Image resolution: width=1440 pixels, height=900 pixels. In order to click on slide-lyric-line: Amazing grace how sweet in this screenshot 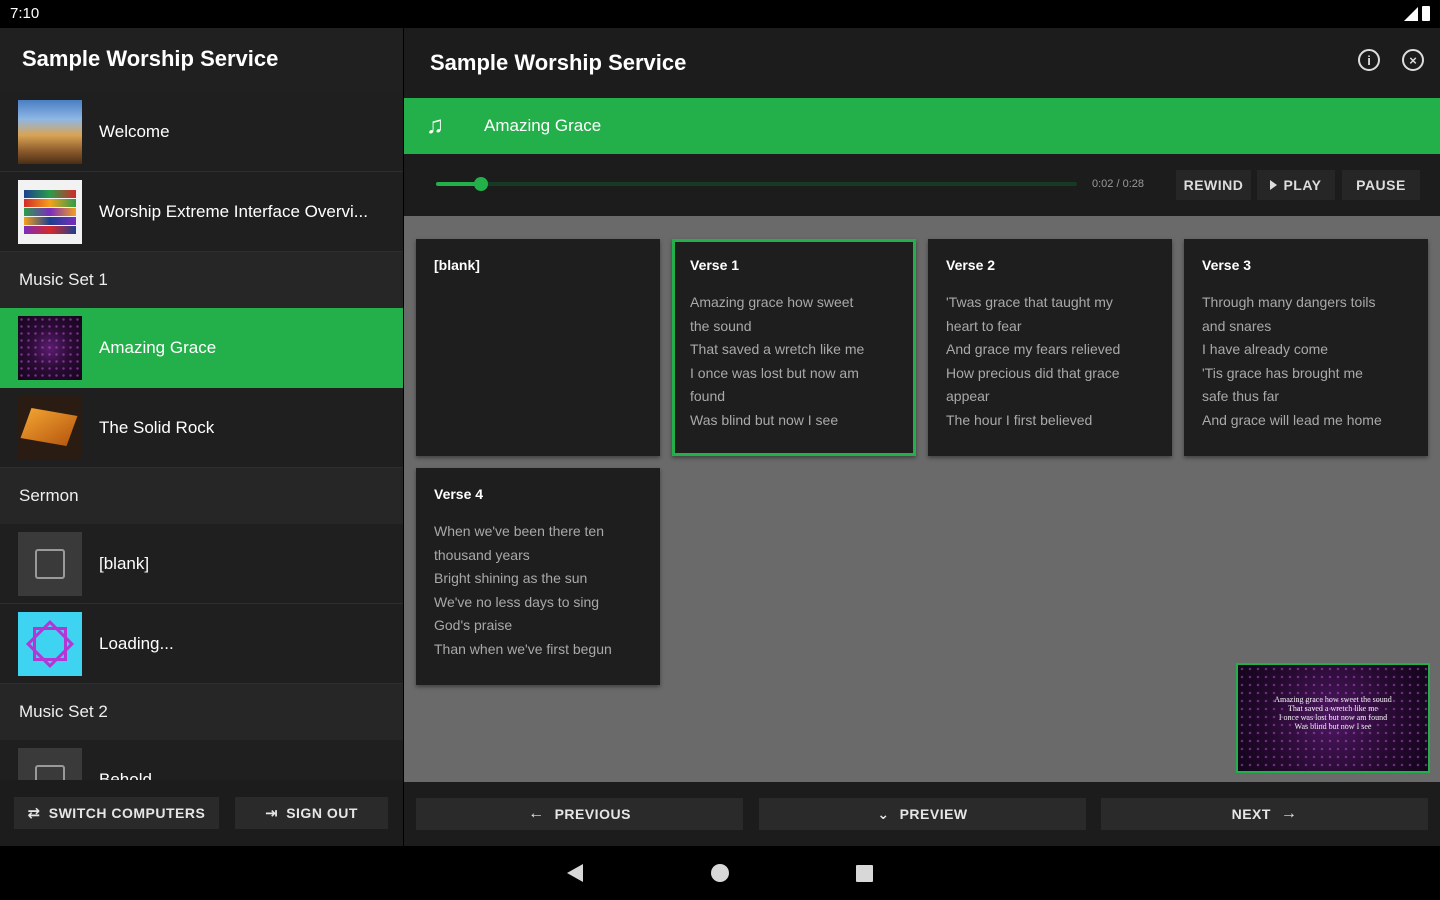, I will do `click(772, 302)`.